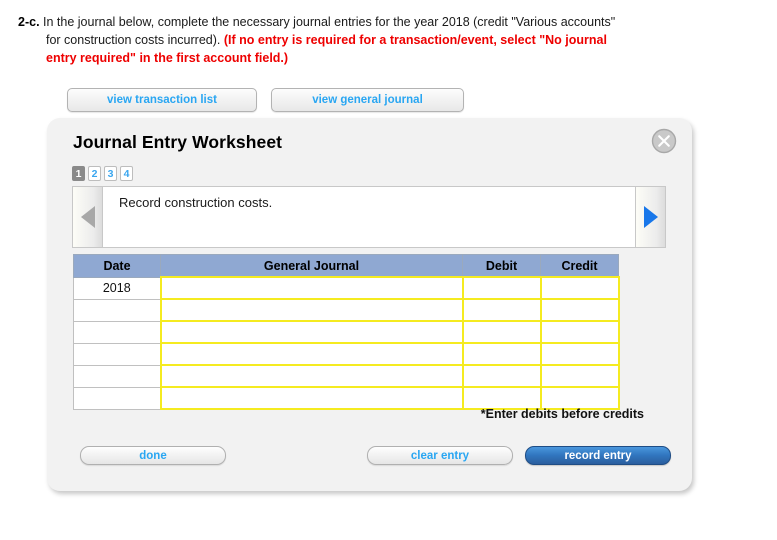 This screenshot has height=540, width=777. Describe the element at coordinates (126, 173) in the screenshot. I see `pager-tab-4: 4` at that location.